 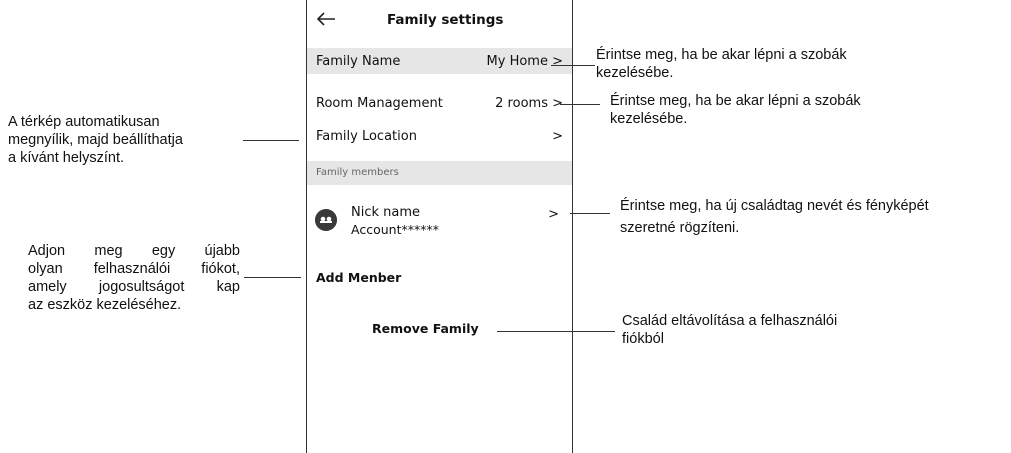 What do you see at coordinates (590, 213) in the screenshot?
I see `connector-member` at bounding box center [590, 213].